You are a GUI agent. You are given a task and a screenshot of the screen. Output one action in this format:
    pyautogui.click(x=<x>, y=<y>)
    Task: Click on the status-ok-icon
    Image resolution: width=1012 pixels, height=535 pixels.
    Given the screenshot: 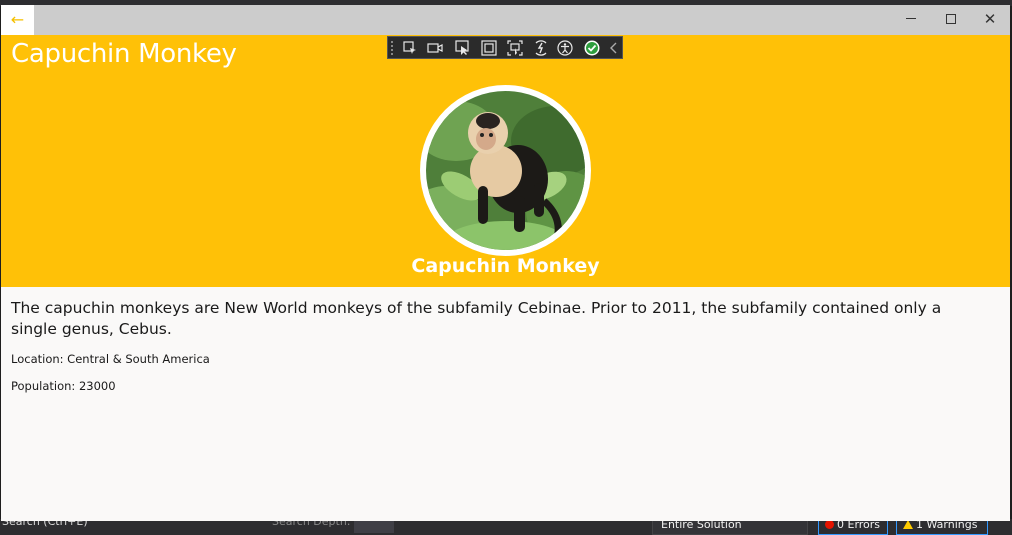 What is the action you would take?
    pyautogui.click(x=592, y=48)
    